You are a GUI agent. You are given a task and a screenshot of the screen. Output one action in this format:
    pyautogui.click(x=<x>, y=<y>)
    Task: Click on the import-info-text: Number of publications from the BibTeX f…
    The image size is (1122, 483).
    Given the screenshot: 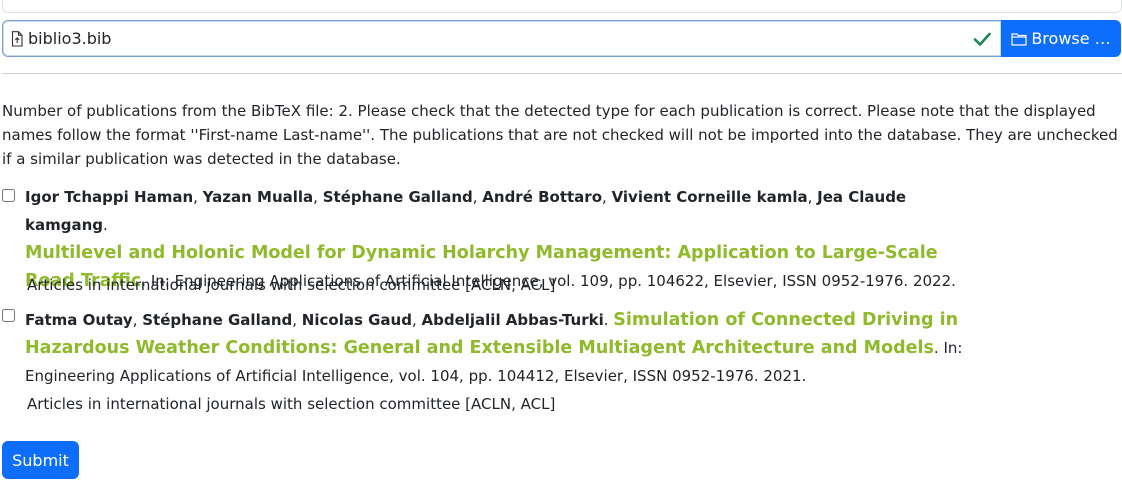 What is the action you would take?
    pyautogui.click(x=560, y=135)
    